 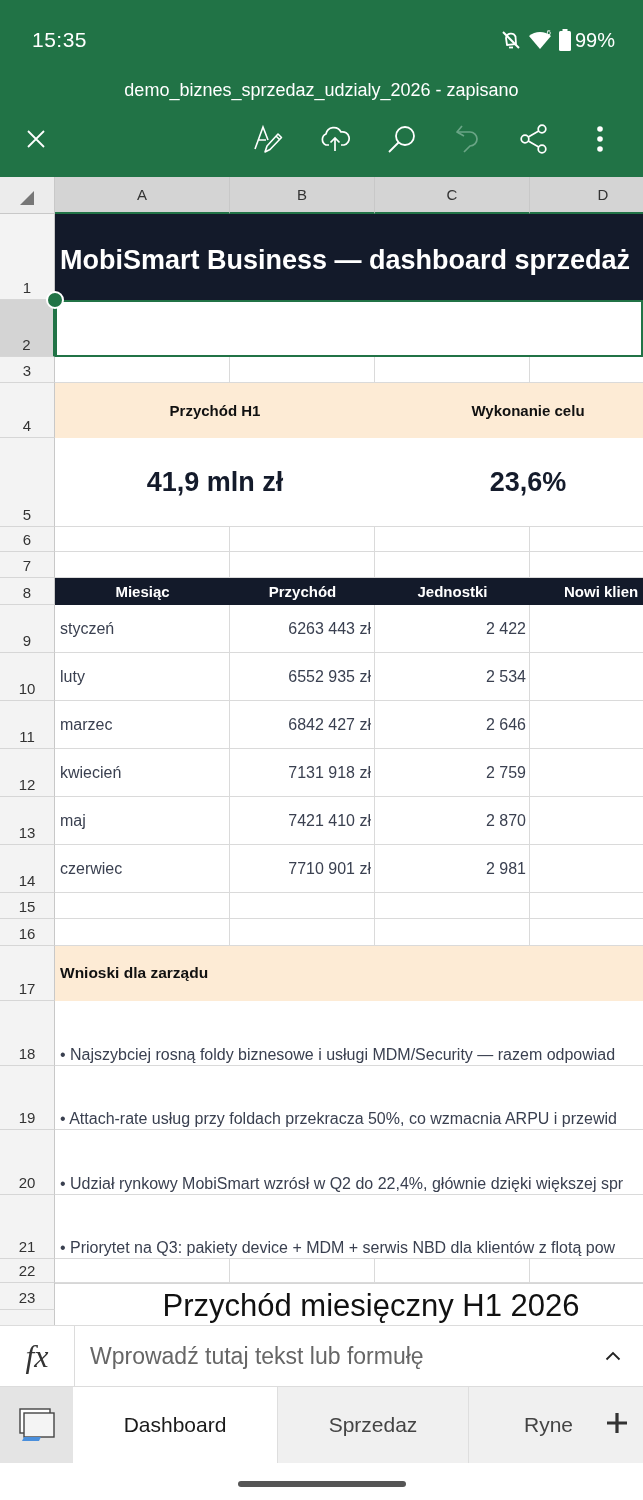 I want to click on sheet-tab: Dashboard, so click(x=175, y=1425).